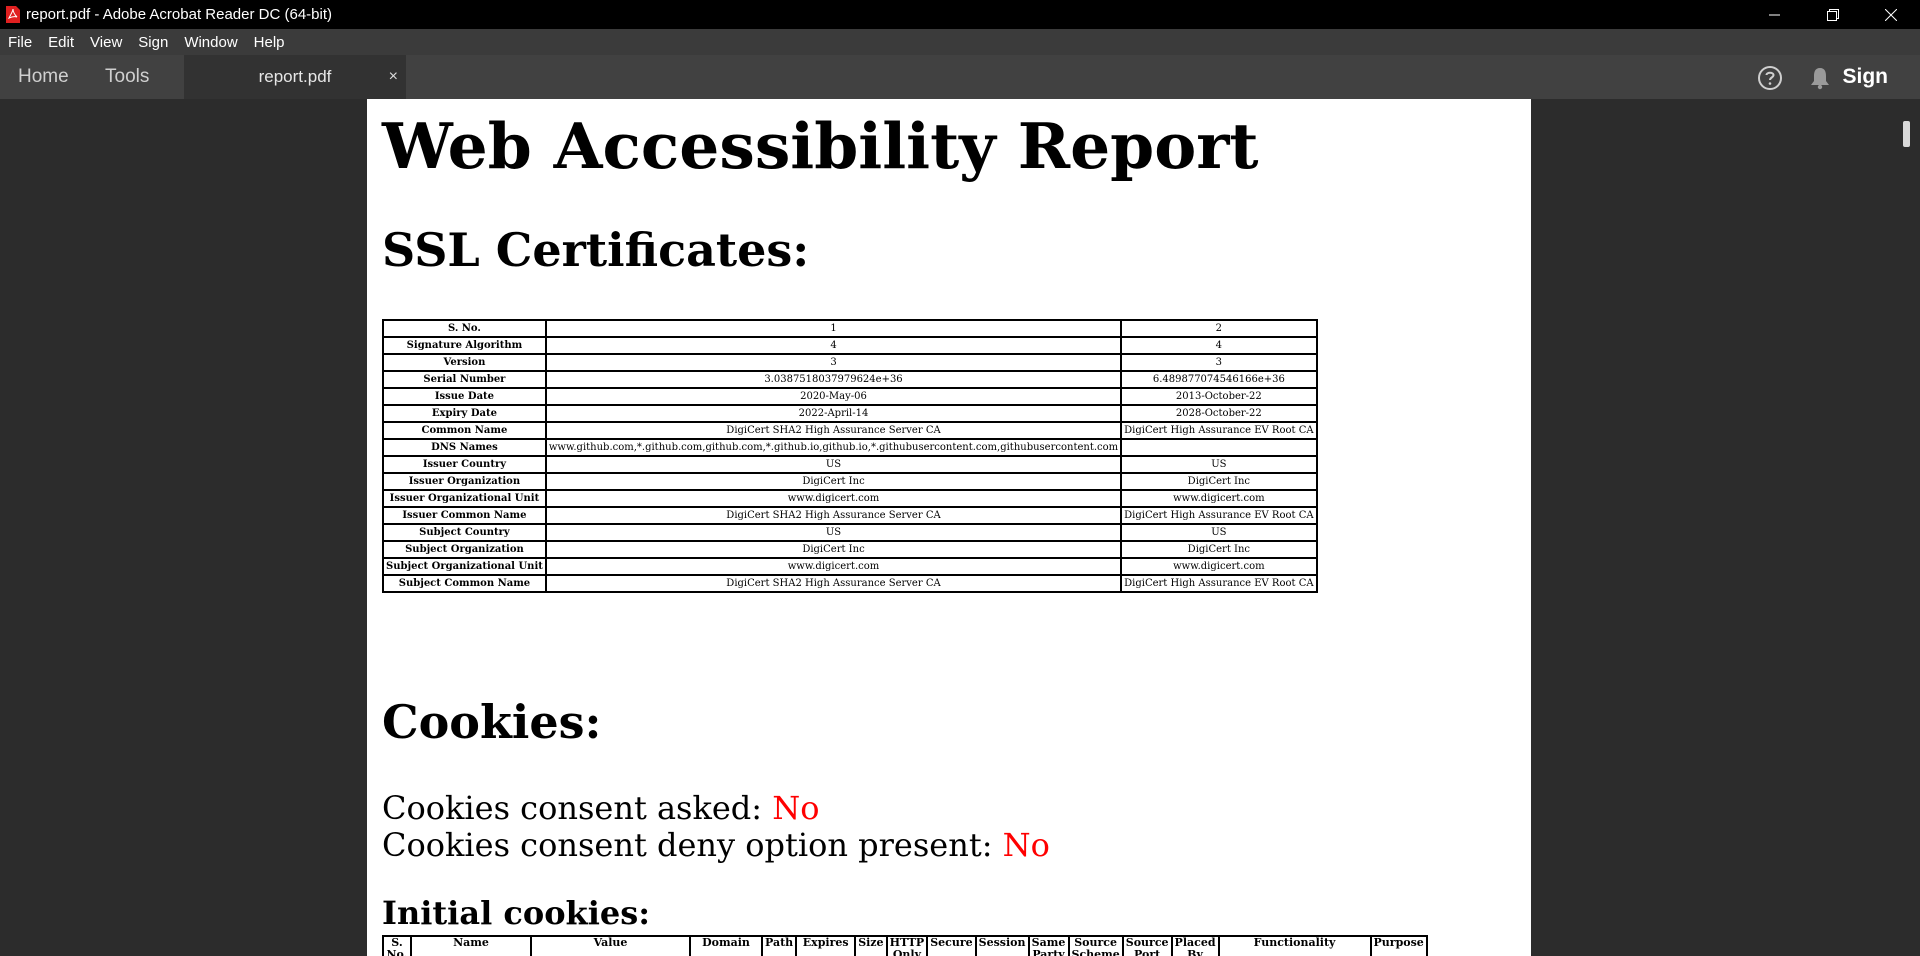 The image size is (1920, 956). What do you see at coordinates (1219, 447) in the screenshot?
I see `table-cell` at bounding box center [1219, 447].